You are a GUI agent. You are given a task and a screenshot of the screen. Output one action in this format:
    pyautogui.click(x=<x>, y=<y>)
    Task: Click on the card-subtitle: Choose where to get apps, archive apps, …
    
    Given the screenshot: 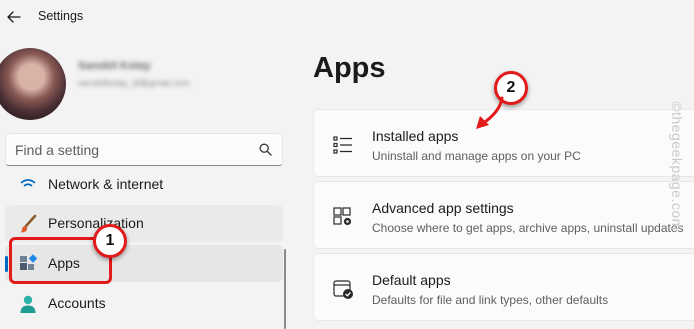 What is the action you would take?
    pyautogui.click(x=528, y=228)
    